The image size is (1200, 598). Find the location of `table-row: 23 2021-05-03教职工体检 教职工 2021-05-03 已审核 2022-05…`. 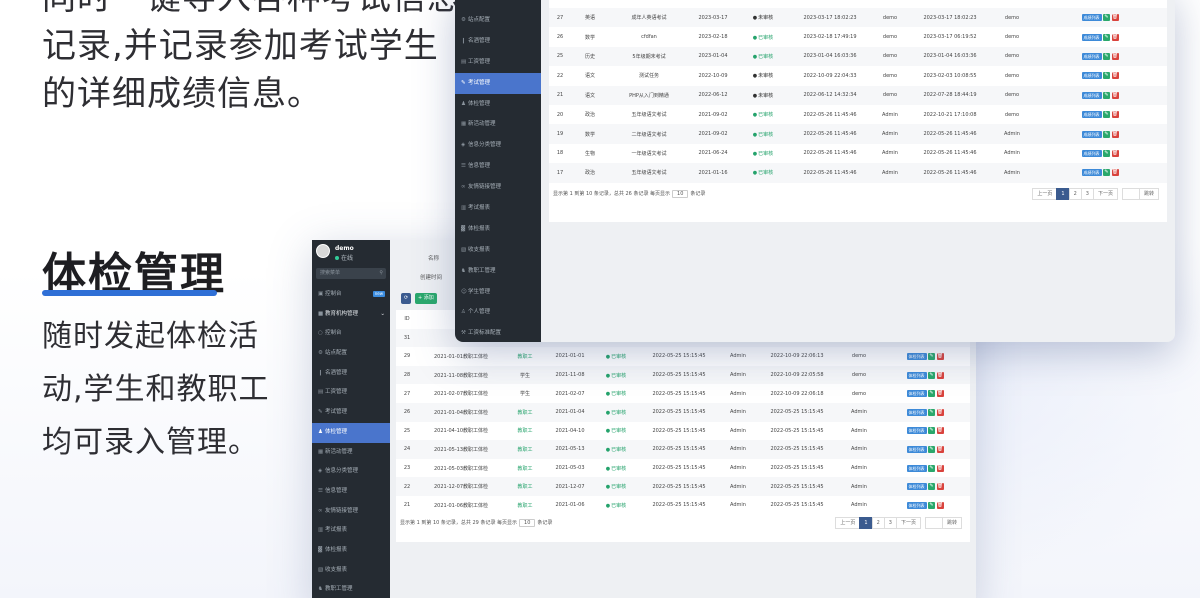

table-row: 23 2021-05-03教职工体检 教职工 2021-05-03 已审核 2022-05… is located at coordinates (683, 468).